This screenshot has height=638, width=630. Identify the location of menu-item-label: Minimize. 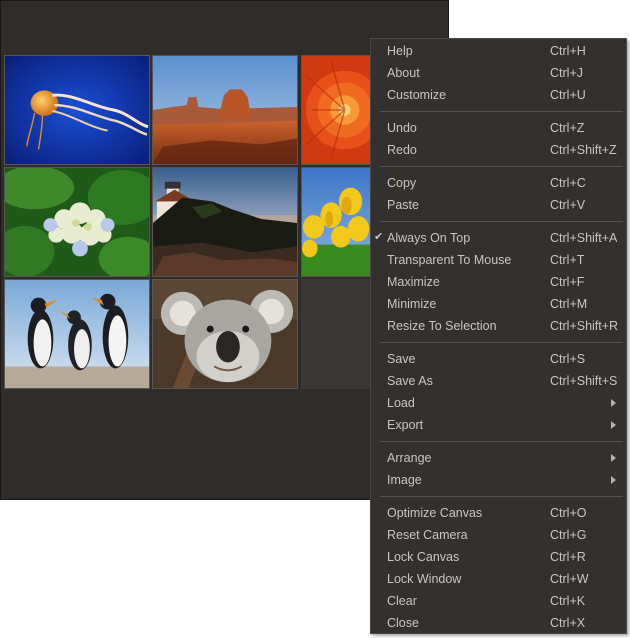
(412, 304).